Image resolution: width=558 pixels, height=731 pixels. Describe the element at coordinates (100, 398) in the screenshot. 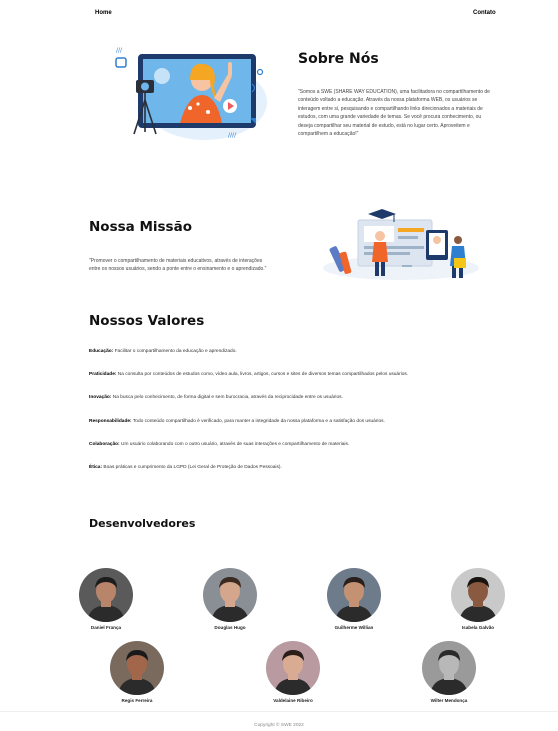

I see `value-label: Inovação:` at that location.